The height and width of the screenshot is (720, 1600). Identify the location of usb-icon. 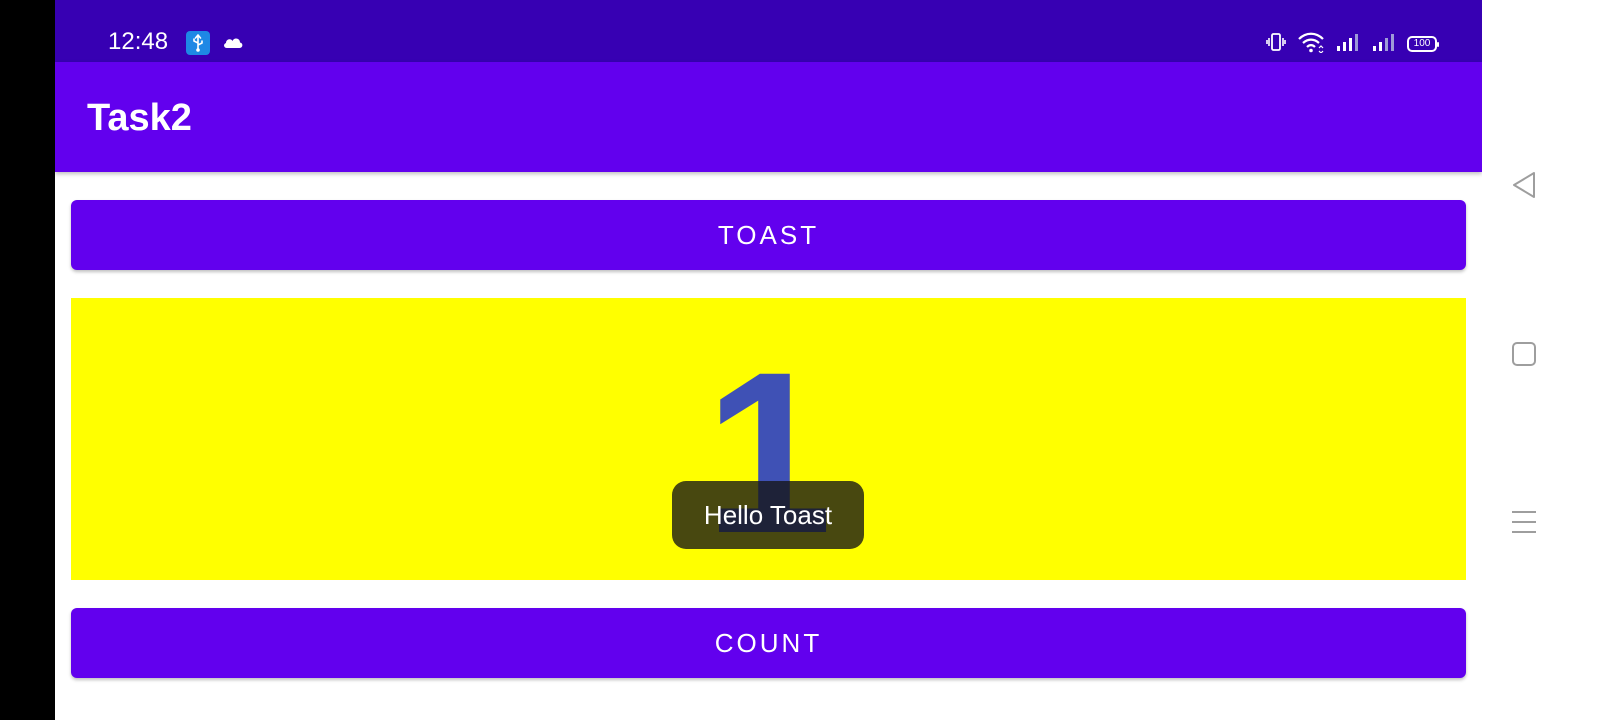
(198, 43).